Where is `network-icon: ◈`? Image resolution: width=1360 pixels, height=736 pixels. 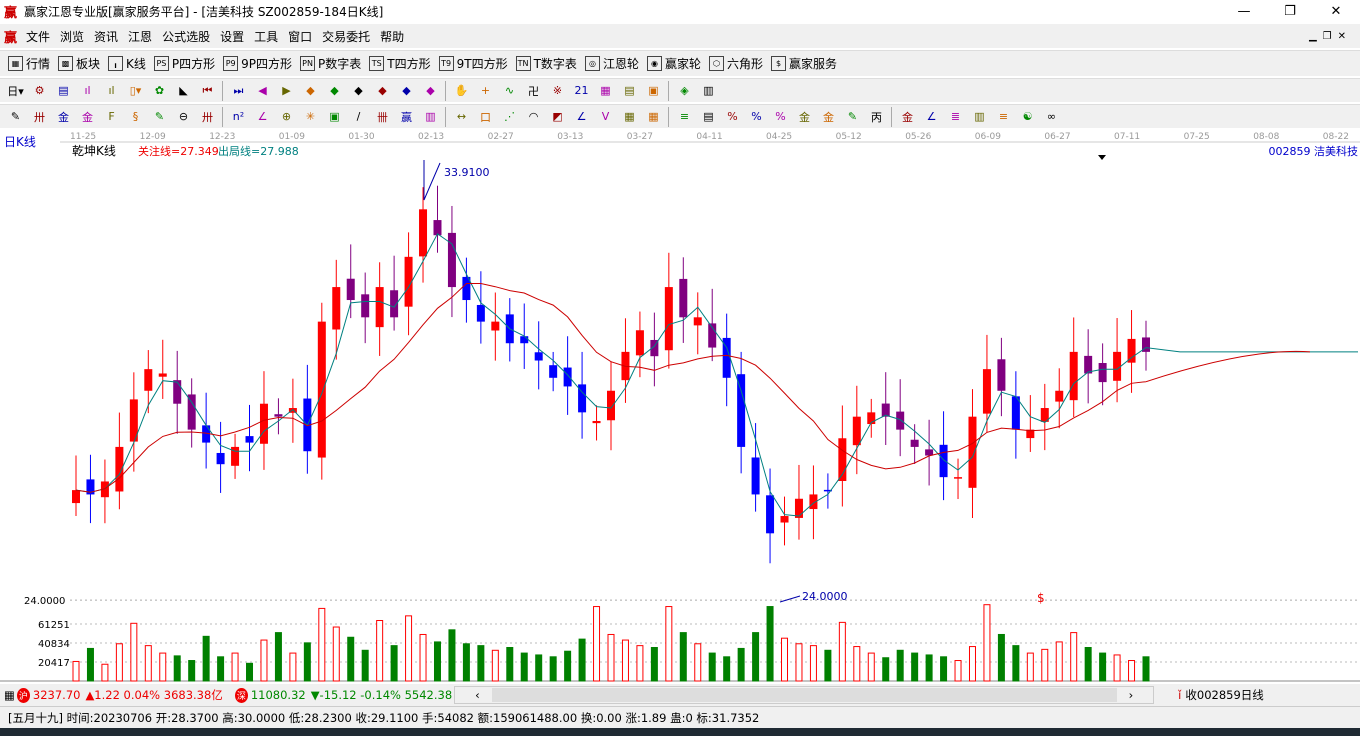
network-icon: ◈ is located at coordinates (684, 90).